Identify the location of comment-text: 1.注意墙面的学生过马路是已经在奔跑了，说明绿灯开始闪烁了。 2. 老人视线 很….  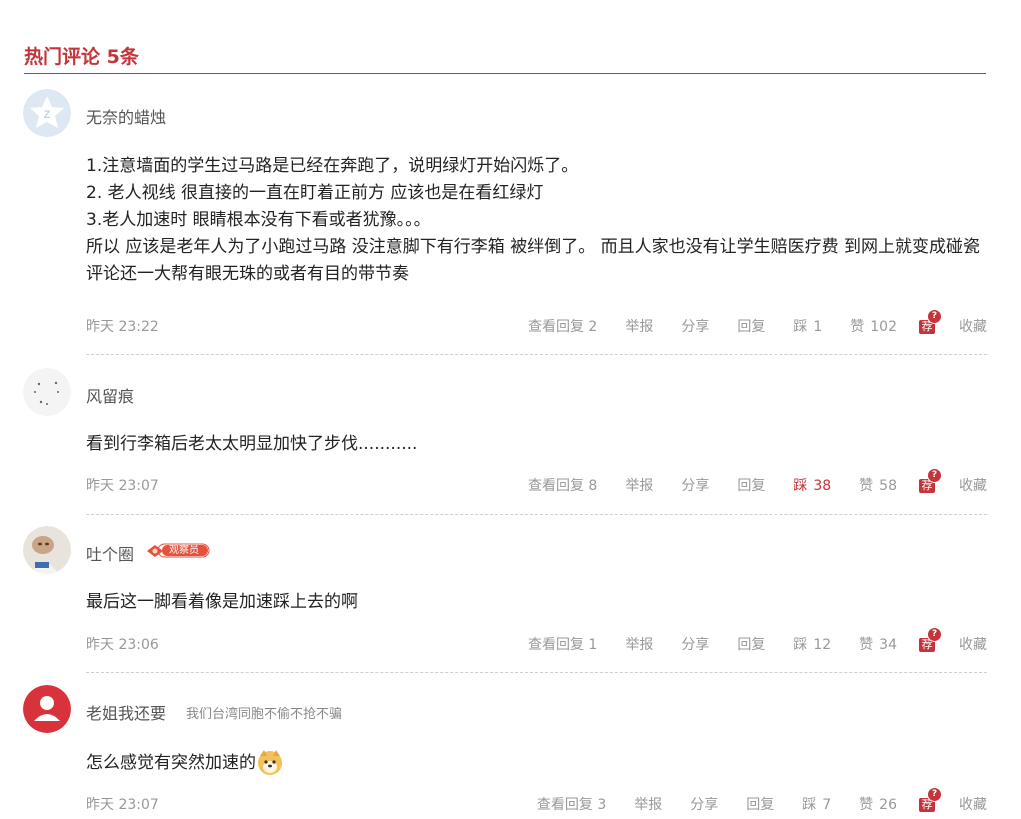
(533, 220).